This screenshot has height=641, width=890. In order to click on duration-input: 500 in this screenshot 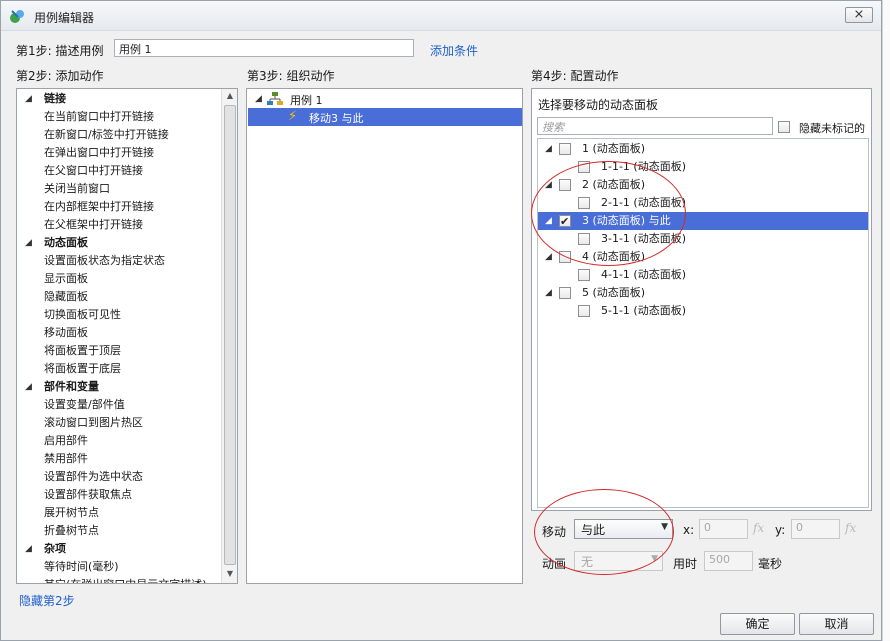, I will do `click(728, 561)`.